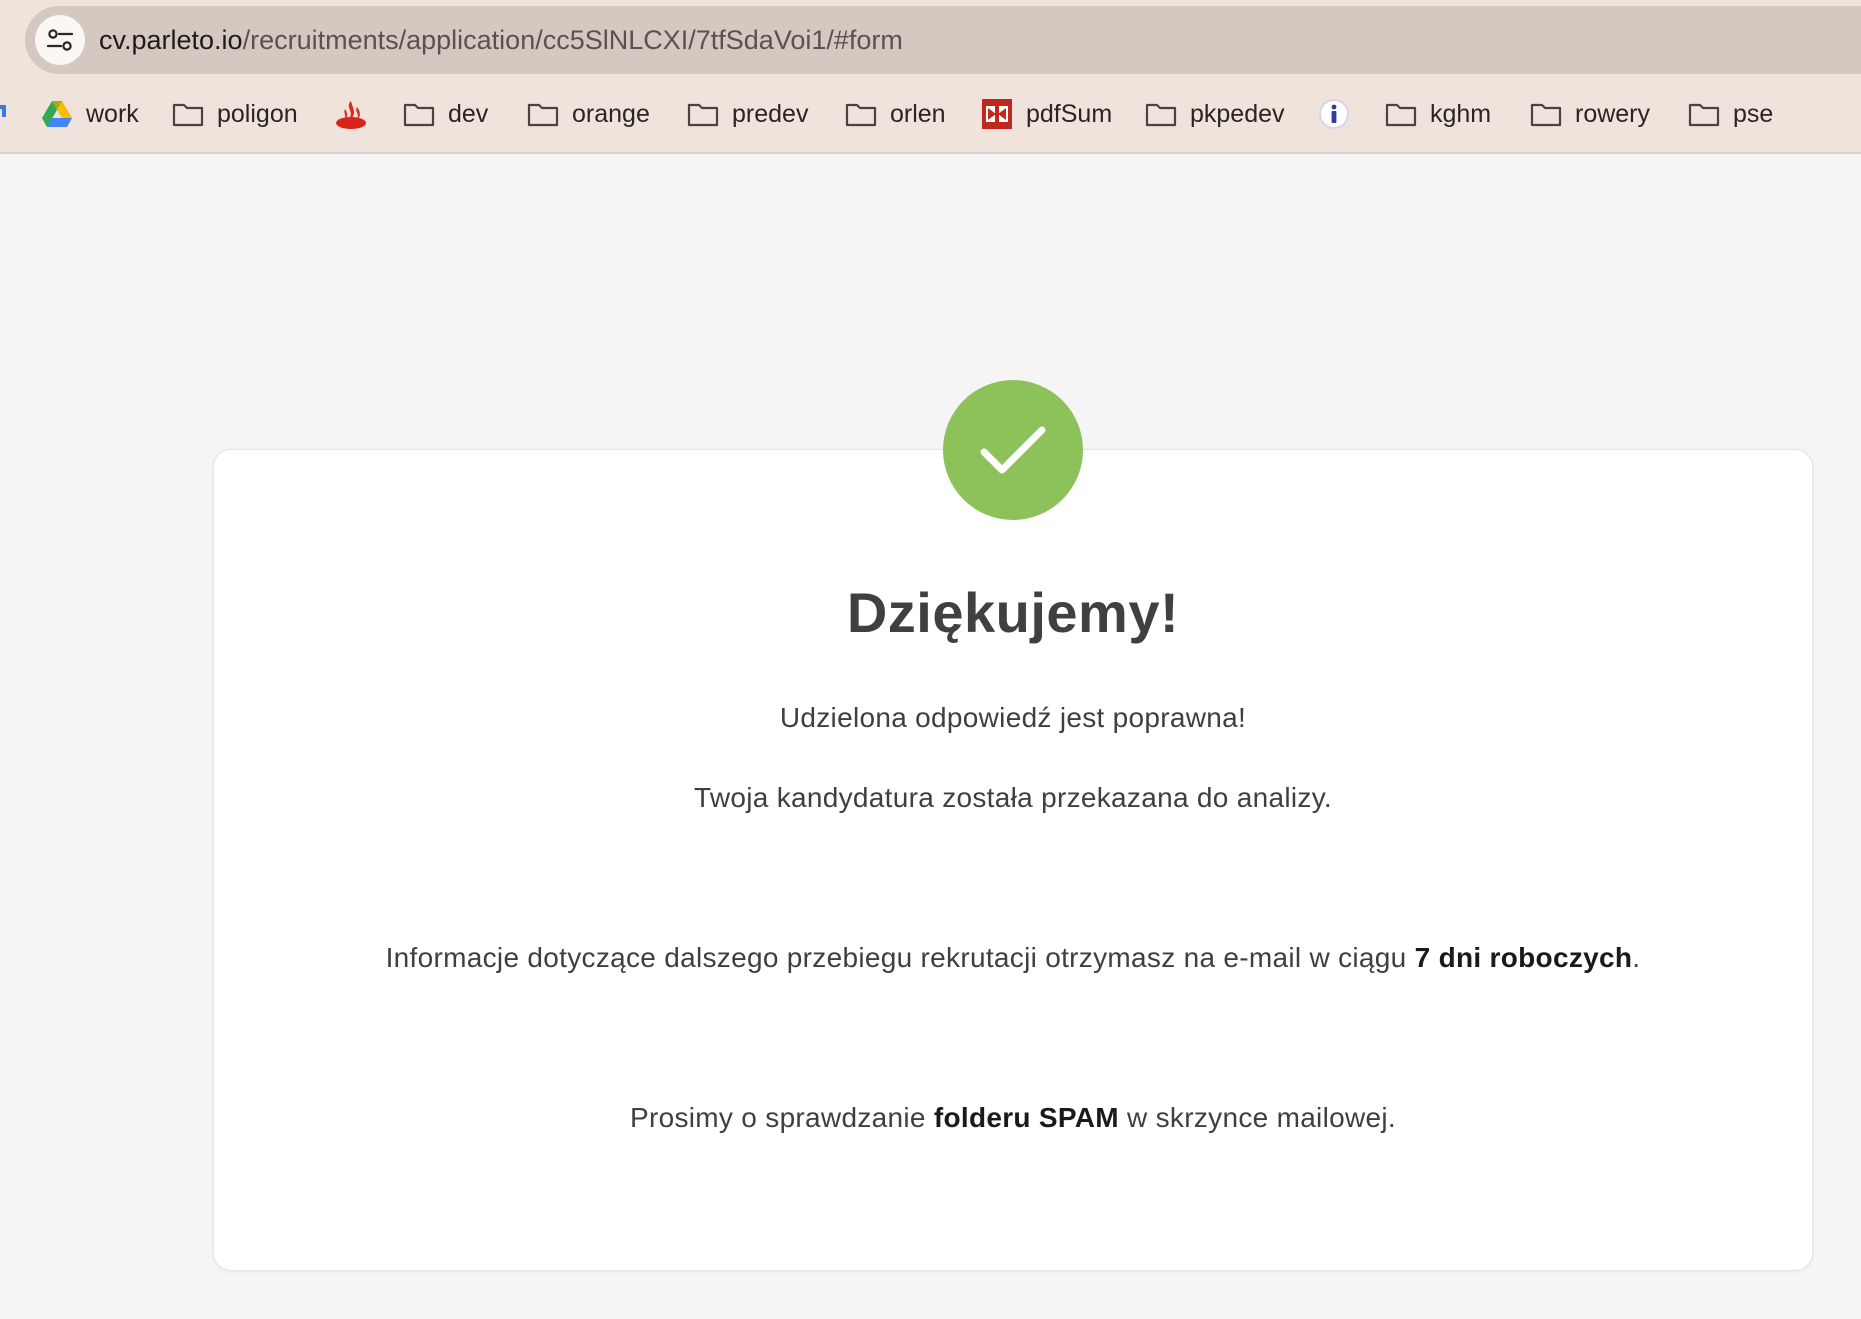  What do you see at coordinates (1636, 957) in the screenshot?
I see `email-info-end: .` at bounding box center [1636, 957].